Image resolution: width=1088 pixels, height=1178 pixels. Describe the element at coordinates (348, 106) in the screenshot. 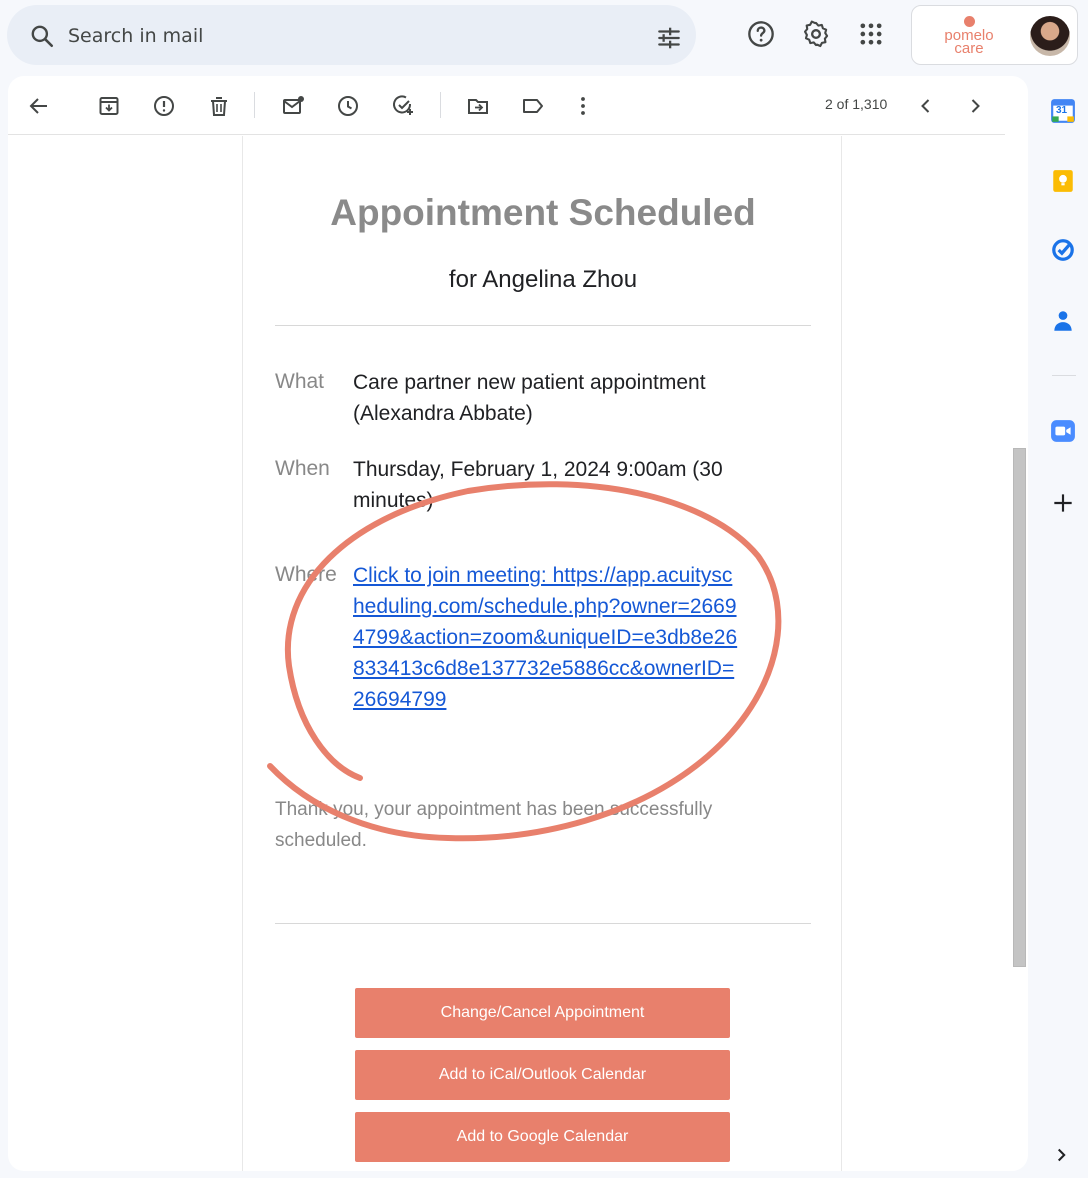

I see `snooze-icon` at that location.